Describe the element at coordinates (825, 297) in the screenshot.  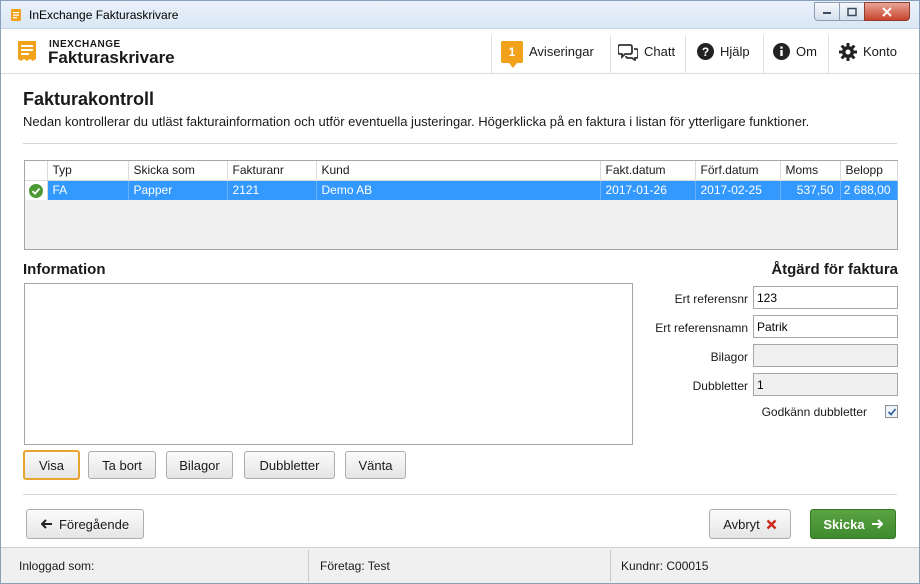
I see `reference-number-input` at that location.